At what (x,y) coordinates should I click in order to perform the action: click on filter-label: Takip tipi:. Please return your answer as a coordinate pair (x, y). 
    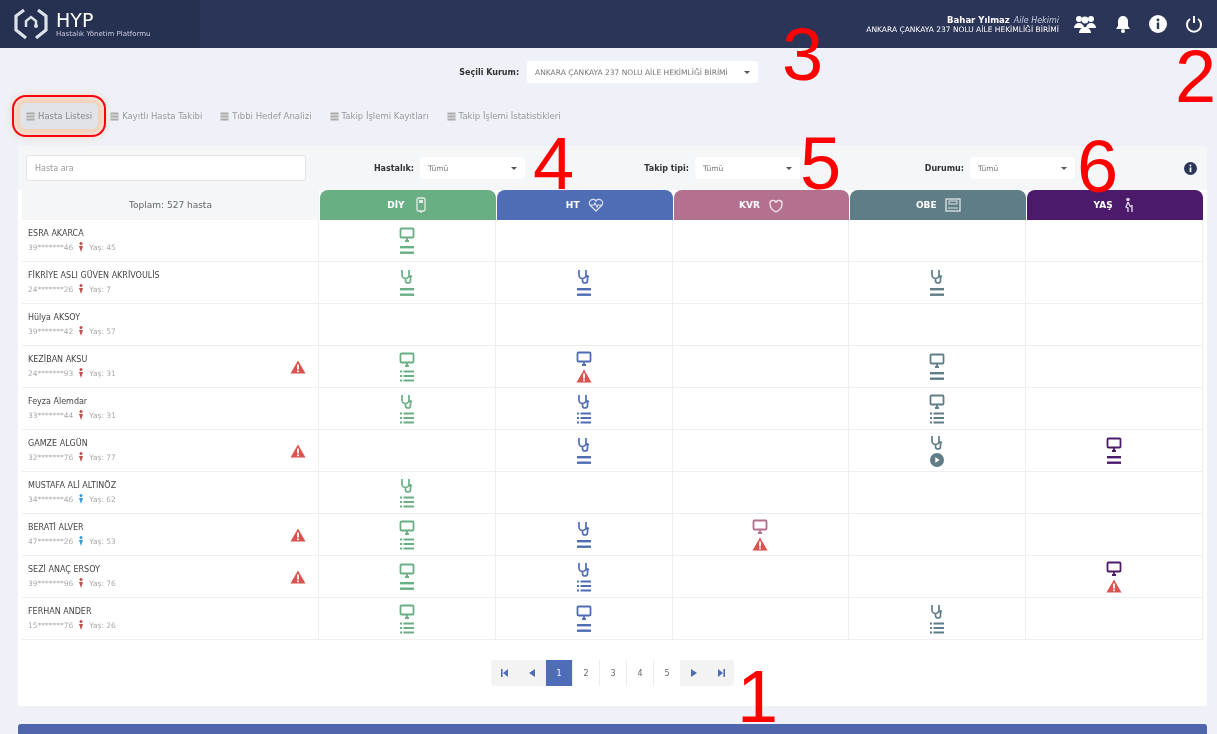
    Looking at the image, I should click on (666, 168).